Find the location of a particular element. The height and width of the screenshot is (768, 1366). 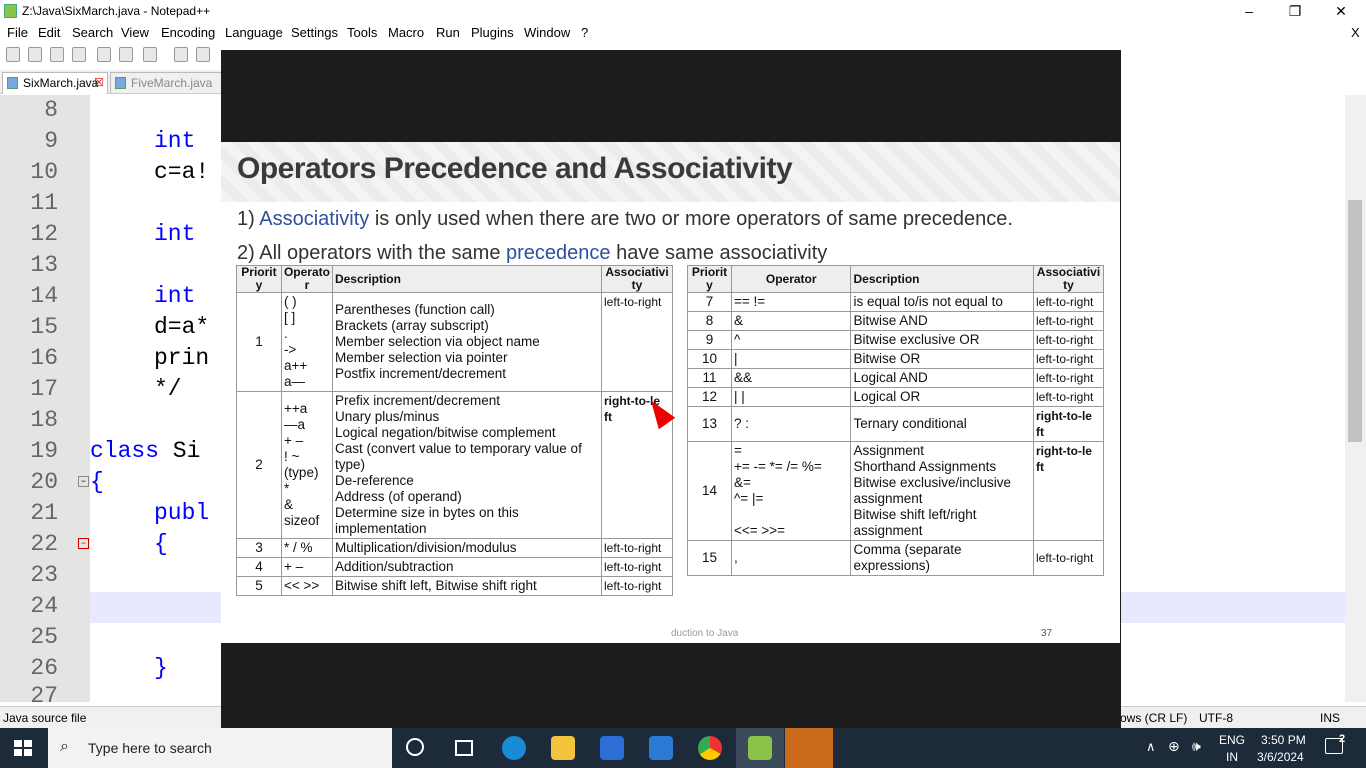

task-view-icon is located at coordinates (464, 748).